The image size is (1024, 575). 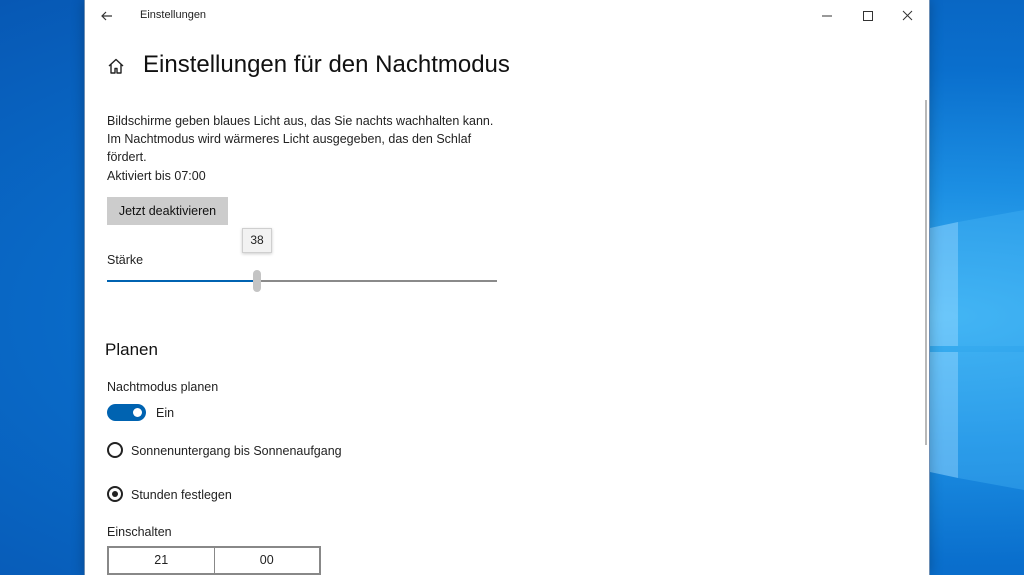 I want to click on page-title: Einstellungen für den Nachtmodus, so click(x=326, y=64).